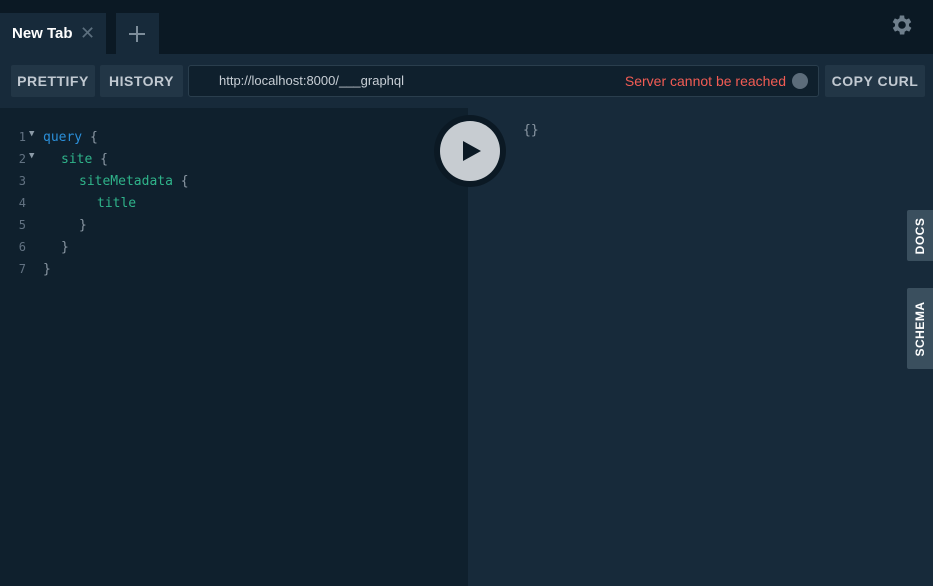 The image size is (933, 586). I want to click on add-tab-button, so click(137, 33).